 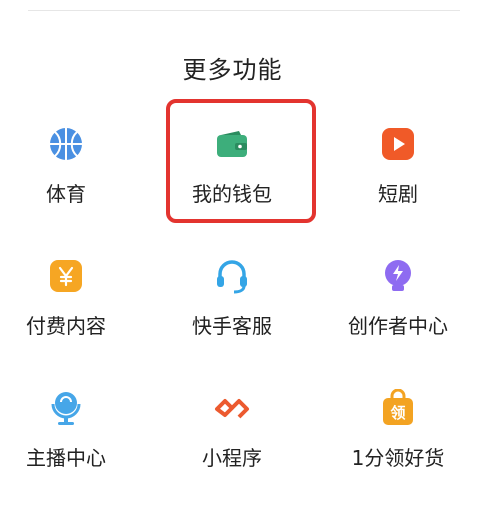 I want to click on grid-item-one-cent-goods: 领 1分领好货, so click(x=398, y=442).